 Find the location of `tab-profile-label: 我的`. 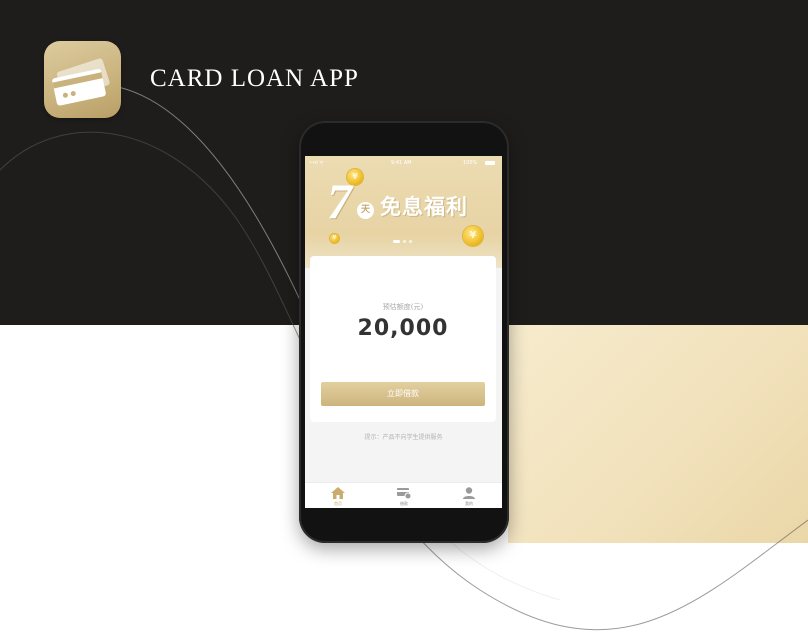

tab-profile-label: 我的 is located at coordinates (469, 503).